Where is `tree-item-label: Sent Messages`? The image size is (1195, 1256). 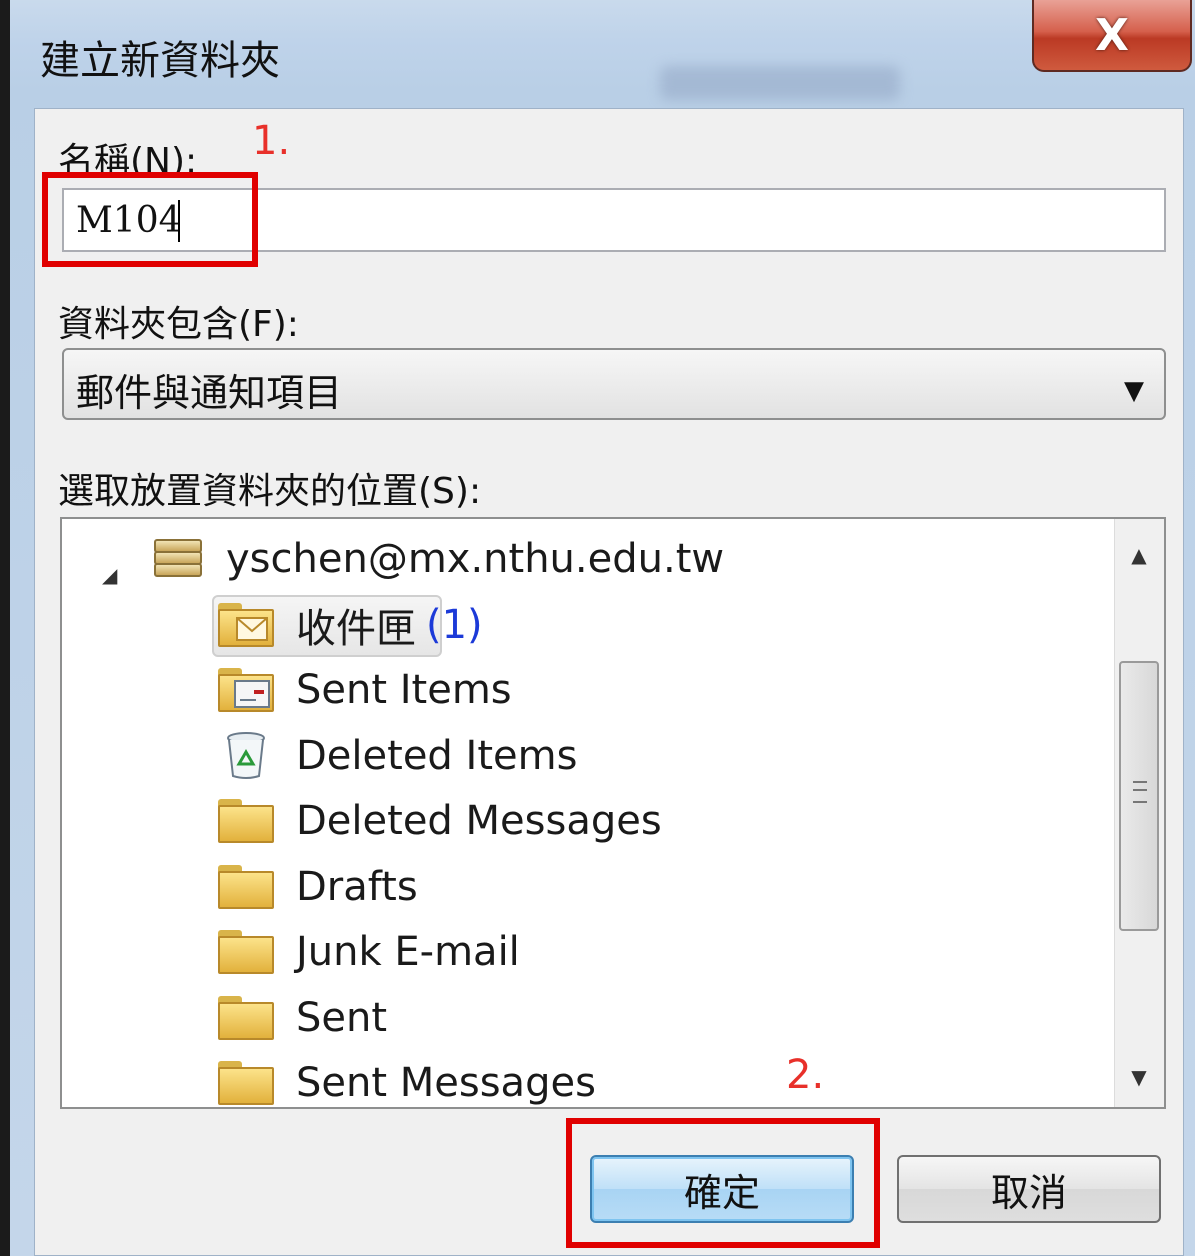
tree-item-label: Sent Messages is located at coordinates (446, 1083).